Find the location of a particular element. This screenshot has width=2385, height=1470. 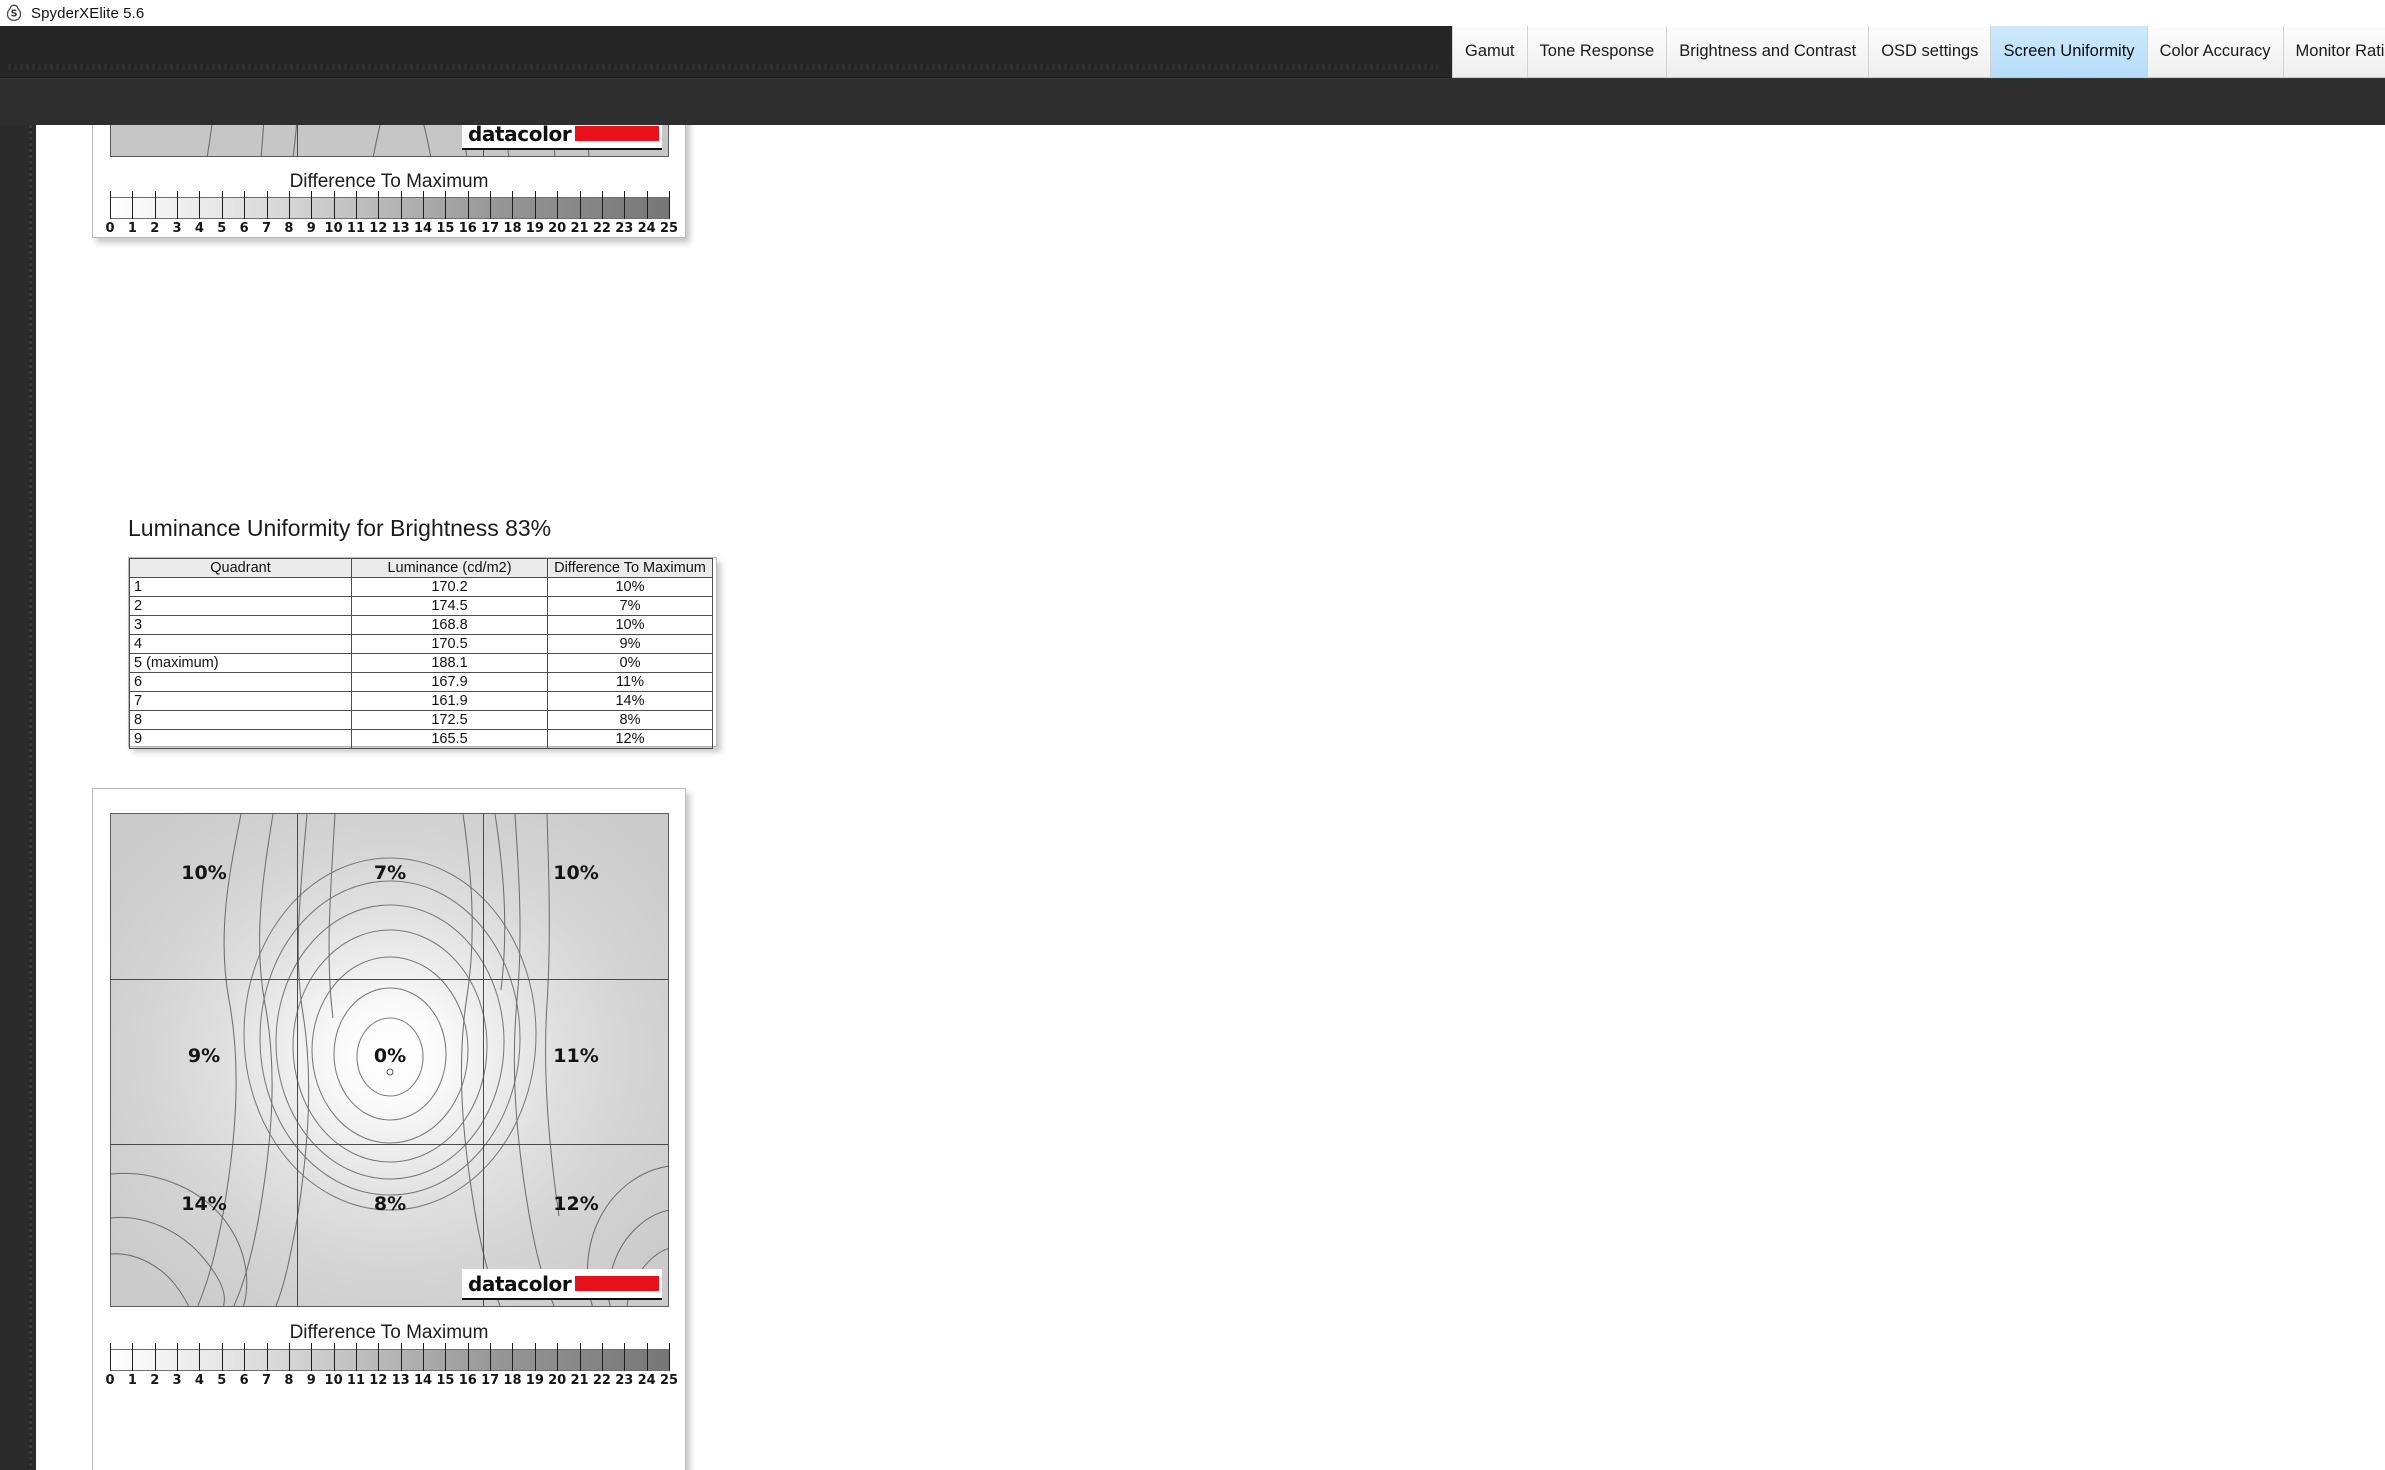

contour-plot-top: 13% 9% 14% datacolor is located at coordinates (389, 141).